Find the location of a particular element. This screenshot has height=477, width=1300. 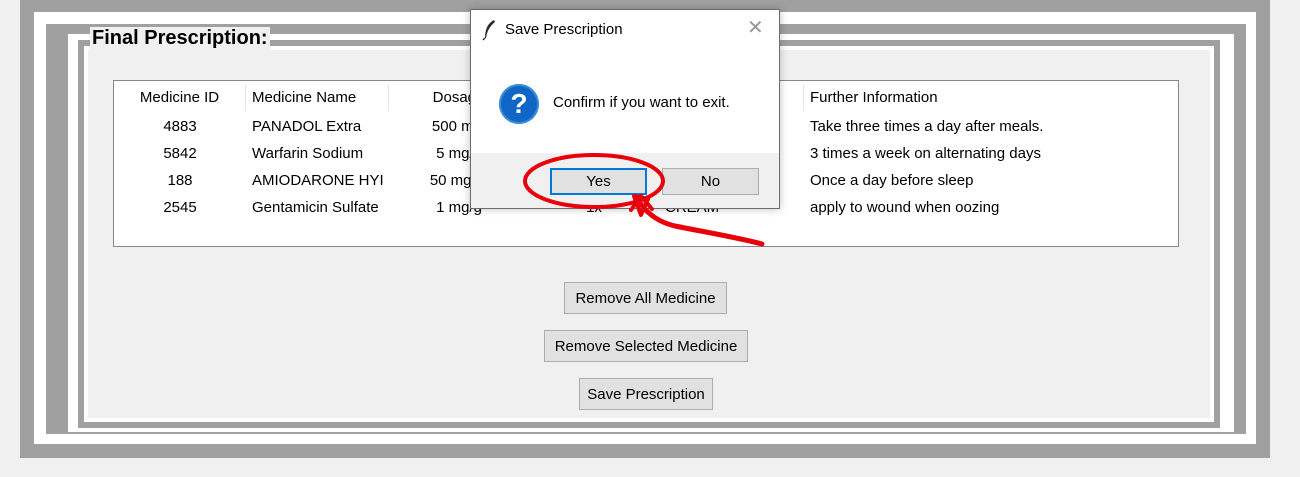

feather-icon is located at coordinates (488, 30).